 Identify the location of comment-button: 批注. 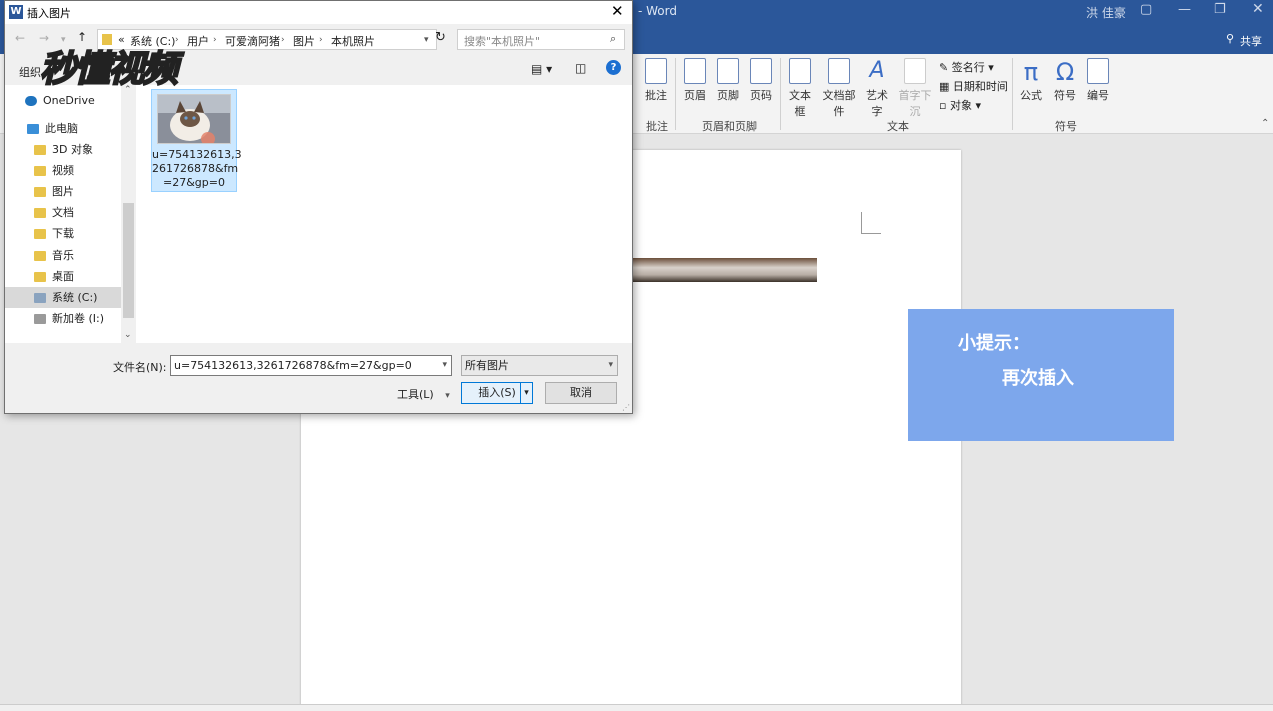
(656, 80).